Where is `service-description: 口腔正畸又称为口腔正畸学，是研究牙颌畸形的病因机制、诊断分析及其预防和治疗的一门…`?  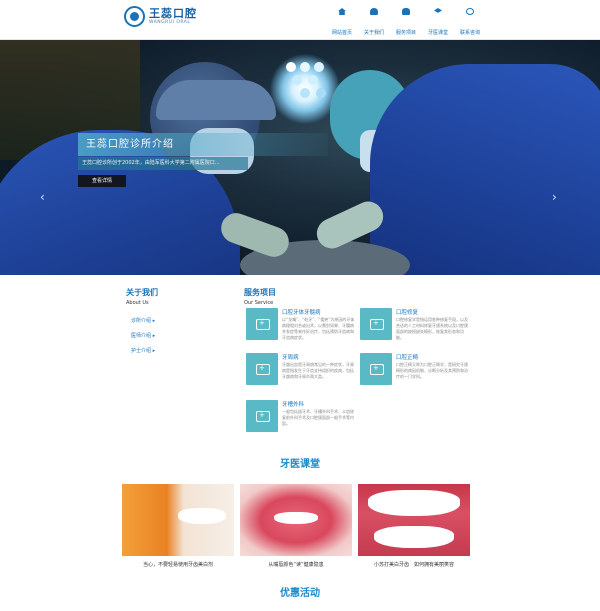 service-description: 口腔正畸又称为口腔正畸学，是研究牙颌畸形的病因机制、诊断分析及其预防和治疗的一门… is located at coordinates (432, 370).